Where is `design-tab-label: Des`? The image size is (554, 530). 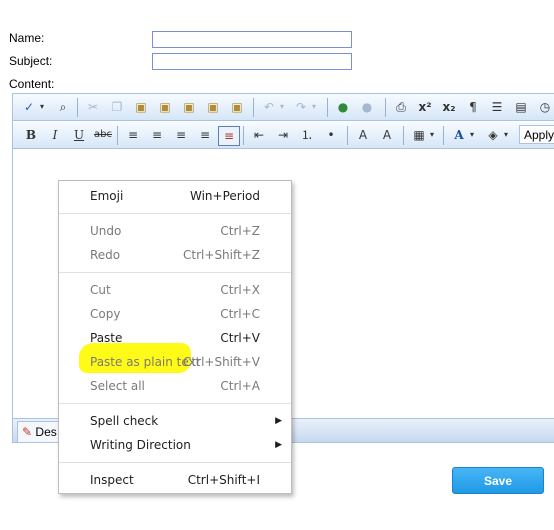
design-tab-label: Des is located at coordinates (46, 432).